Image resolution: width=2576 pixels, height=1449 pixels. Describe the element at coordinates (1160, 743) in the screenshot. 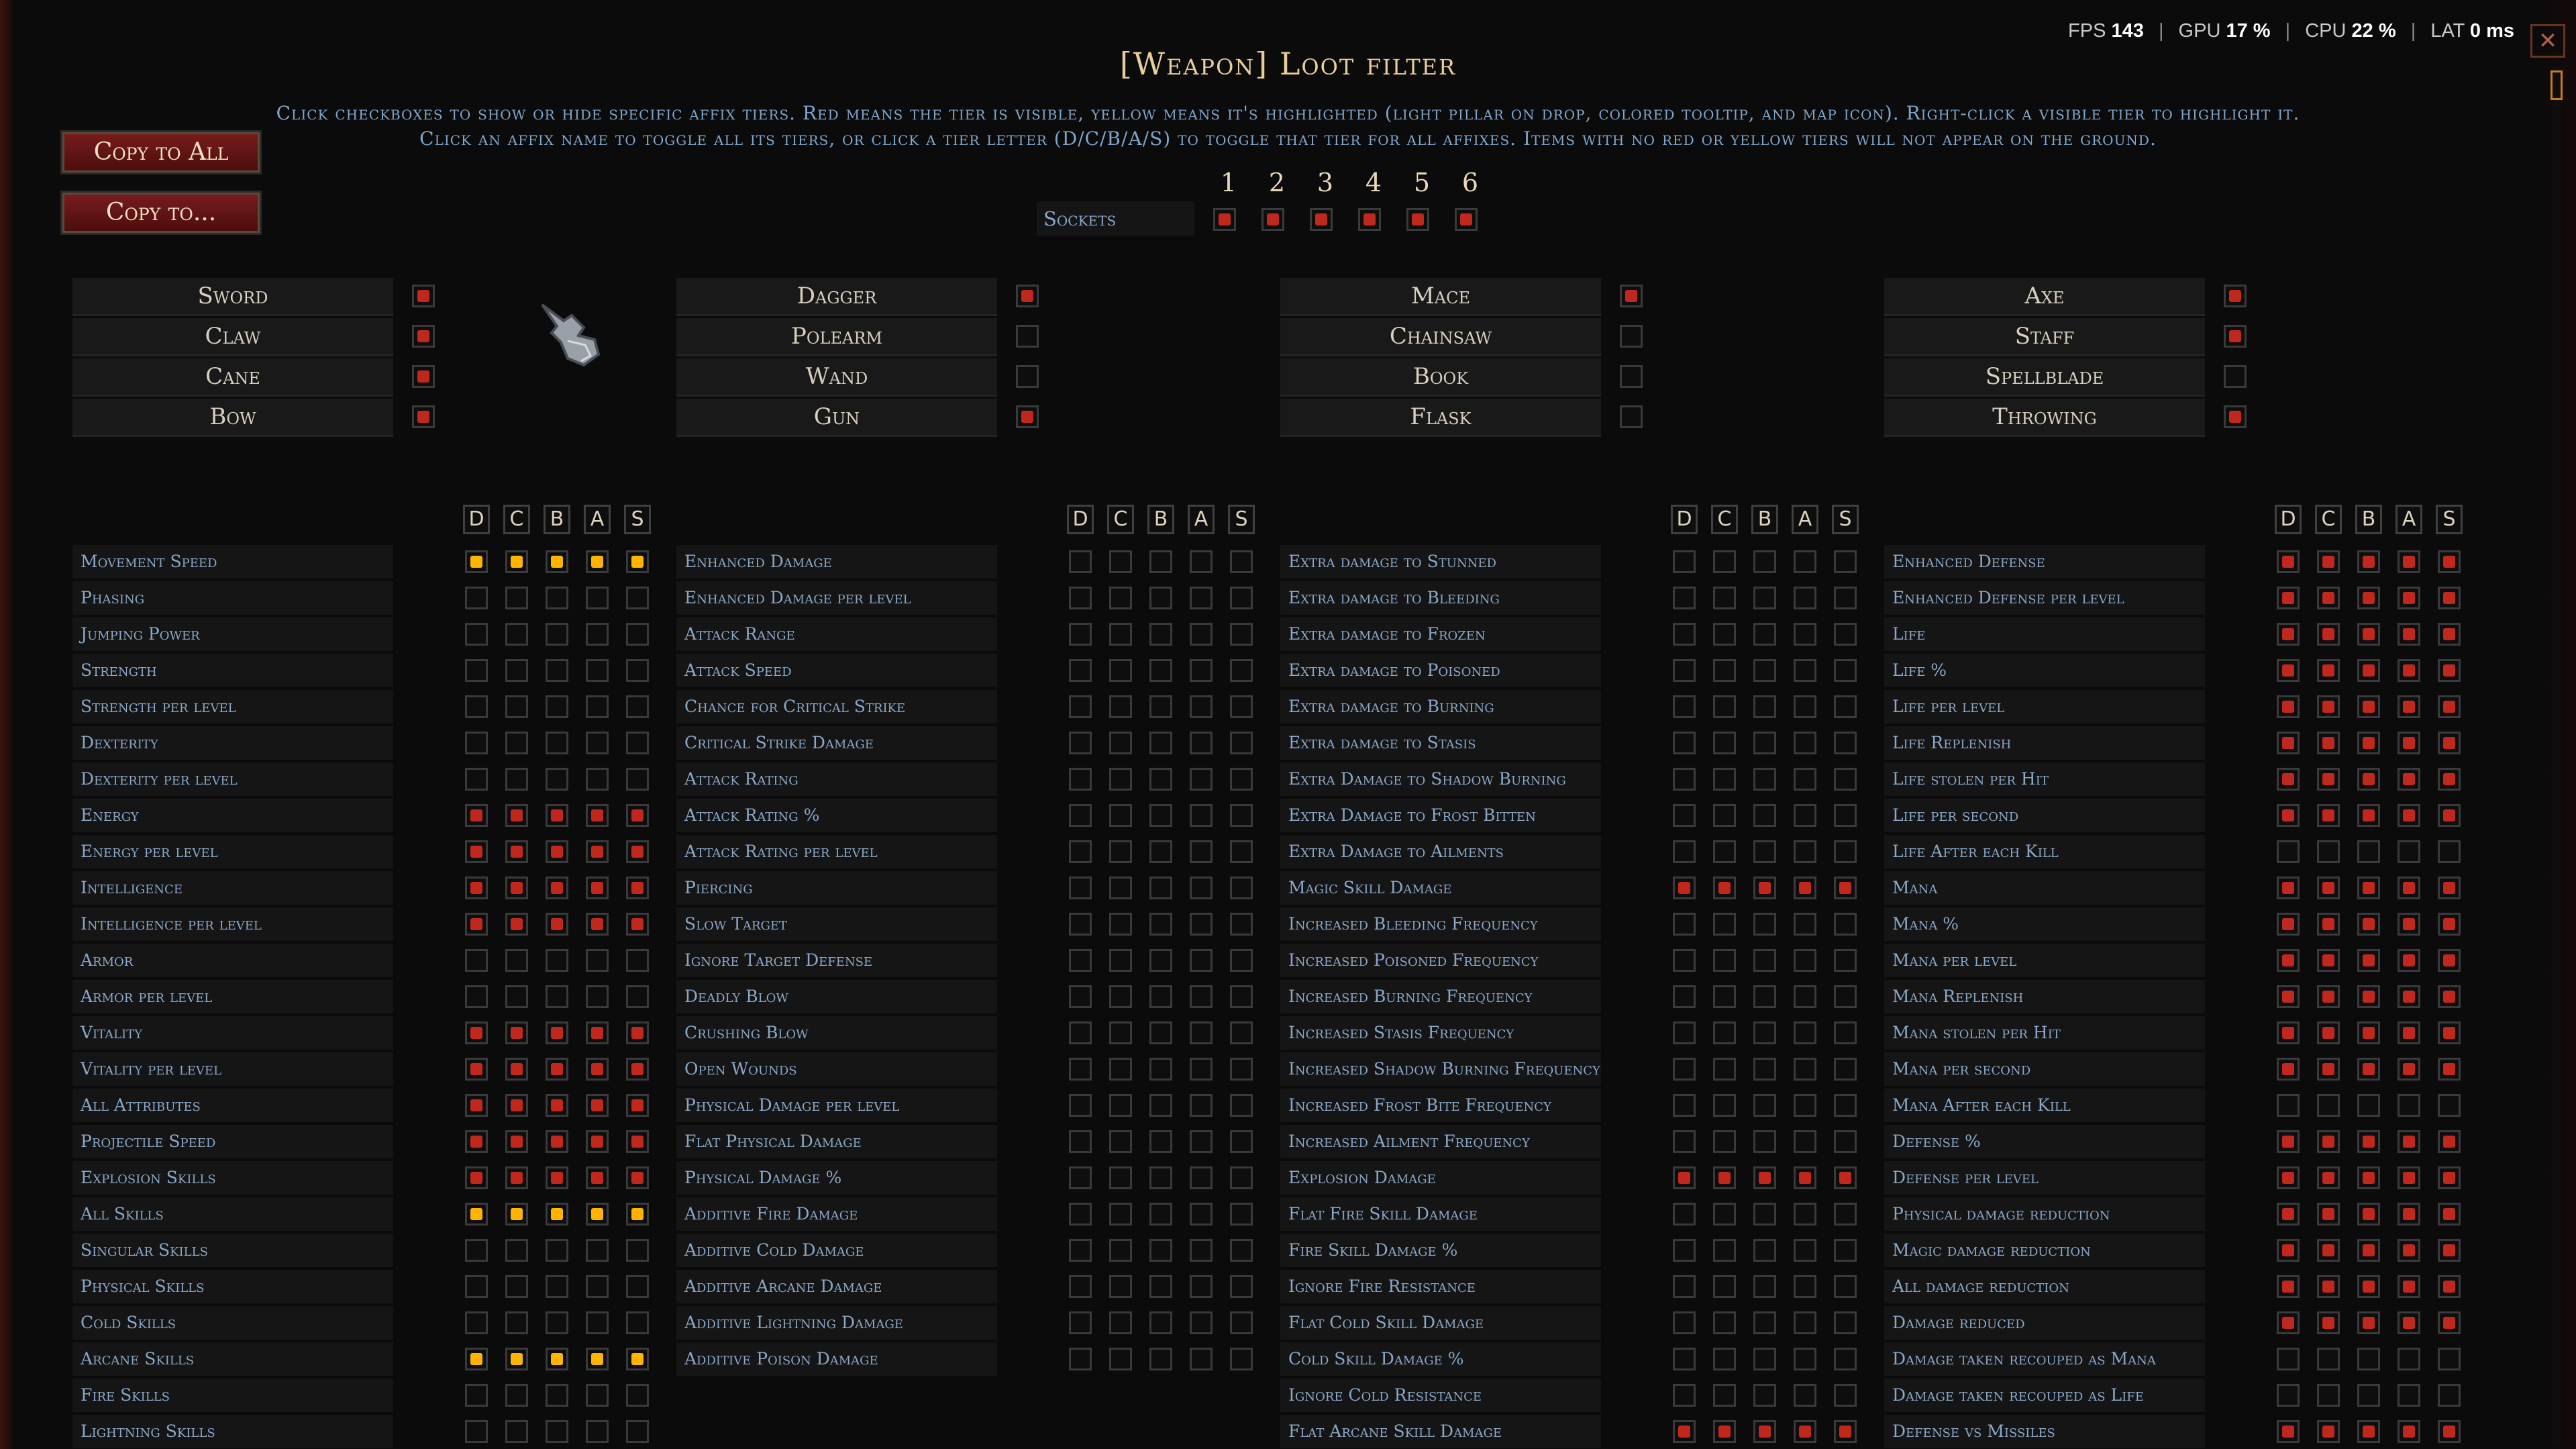

I see `affix-critical-strike-damage-tier-b-checkbox` at that location.